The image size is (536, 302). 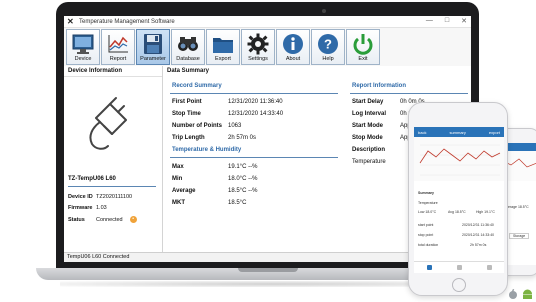 What do you see at coordinates (485, 212) in the screenshot?
I see `phone-high-value: High 19.1°C` at bounding box center [485, 212].